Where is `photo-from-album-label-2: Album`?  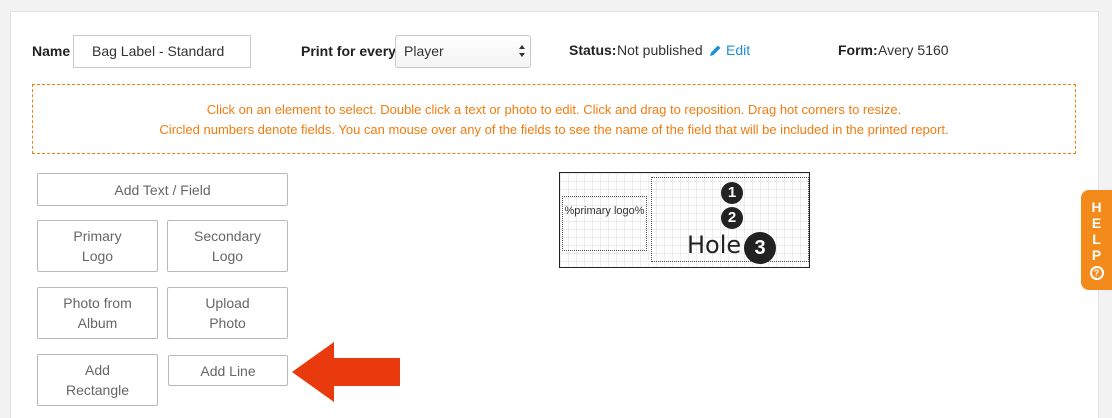
photo-from-album-label-2: Album is located at coordinates (97, 323).